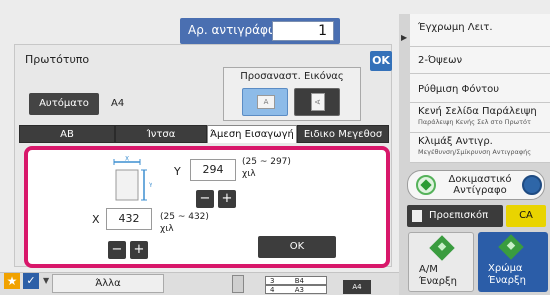 The width and height of the screenshot is (550, 295). Describe the element at coordinates (455, 141) in the screenshot. I see `menu-copy-ratio-label: Κλιμάξ Αντιγρ.` at that location.